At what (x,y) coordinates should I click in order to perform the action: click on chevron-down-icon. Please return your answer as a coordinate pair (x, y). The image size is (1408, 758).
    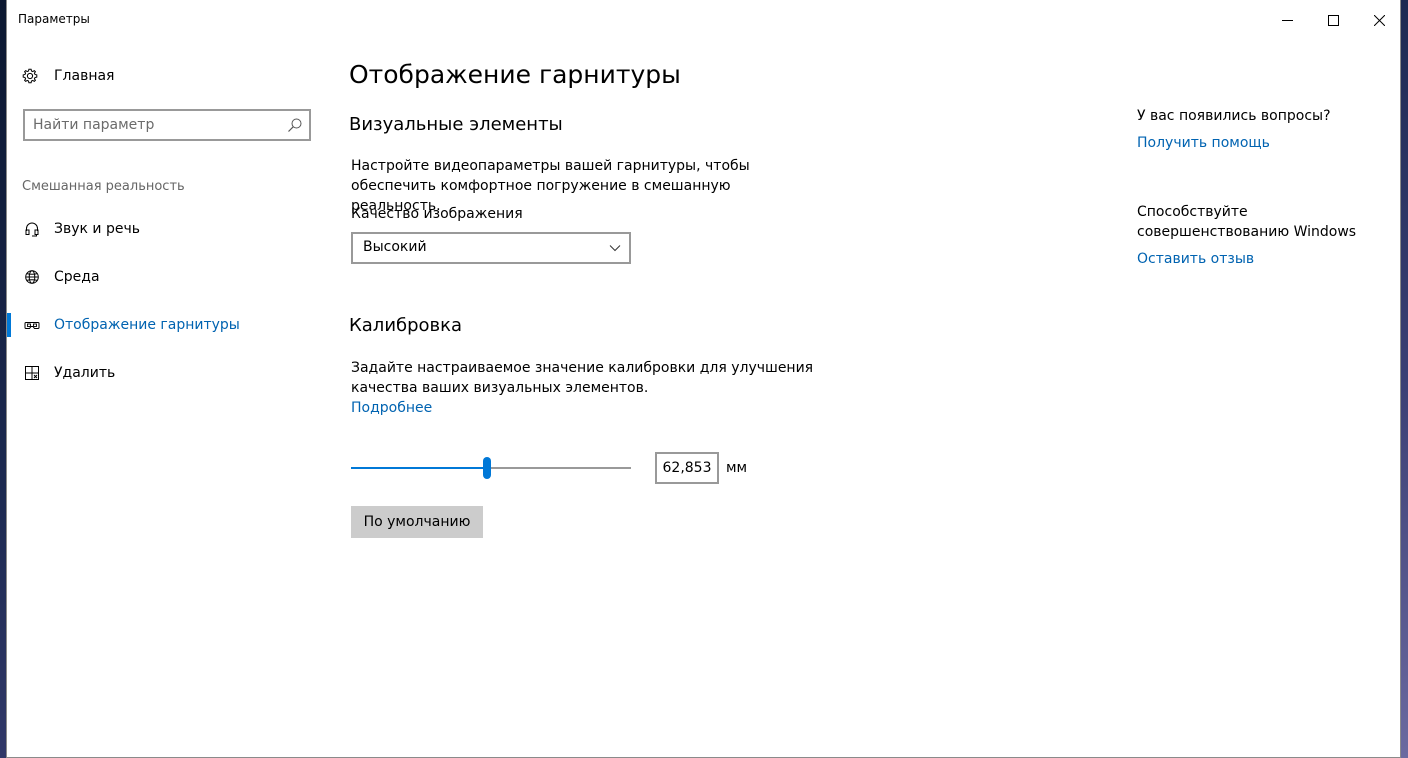
    Looking at the image, I should click on (615, 248).